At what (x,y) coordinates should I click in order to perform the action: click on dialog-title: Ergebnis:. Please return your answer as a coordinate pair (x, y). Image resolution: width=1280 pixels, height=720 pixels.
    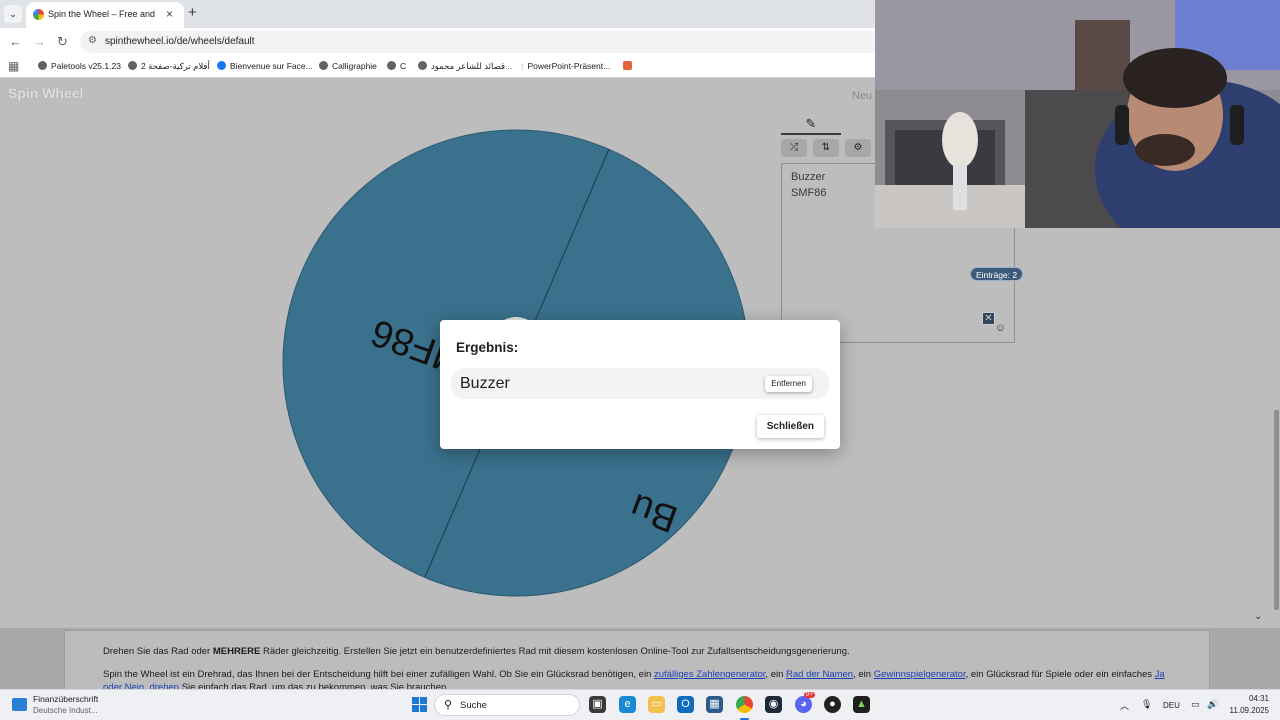
    Looking at the image, I should click on (487, 347).